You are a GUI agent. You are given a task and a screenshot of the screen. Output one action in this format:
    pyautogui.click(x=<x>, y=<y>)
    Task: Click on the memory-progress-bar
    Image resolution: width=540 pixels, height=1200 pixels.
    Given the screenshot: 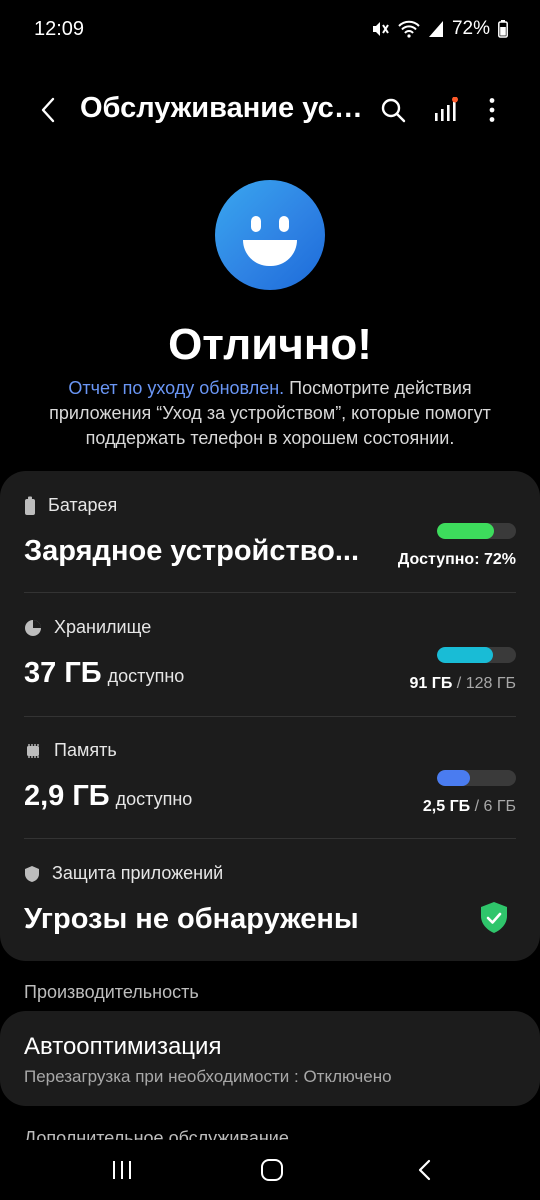 What is the action you would take?
    pyautogui.click(x=476, y=778)
    